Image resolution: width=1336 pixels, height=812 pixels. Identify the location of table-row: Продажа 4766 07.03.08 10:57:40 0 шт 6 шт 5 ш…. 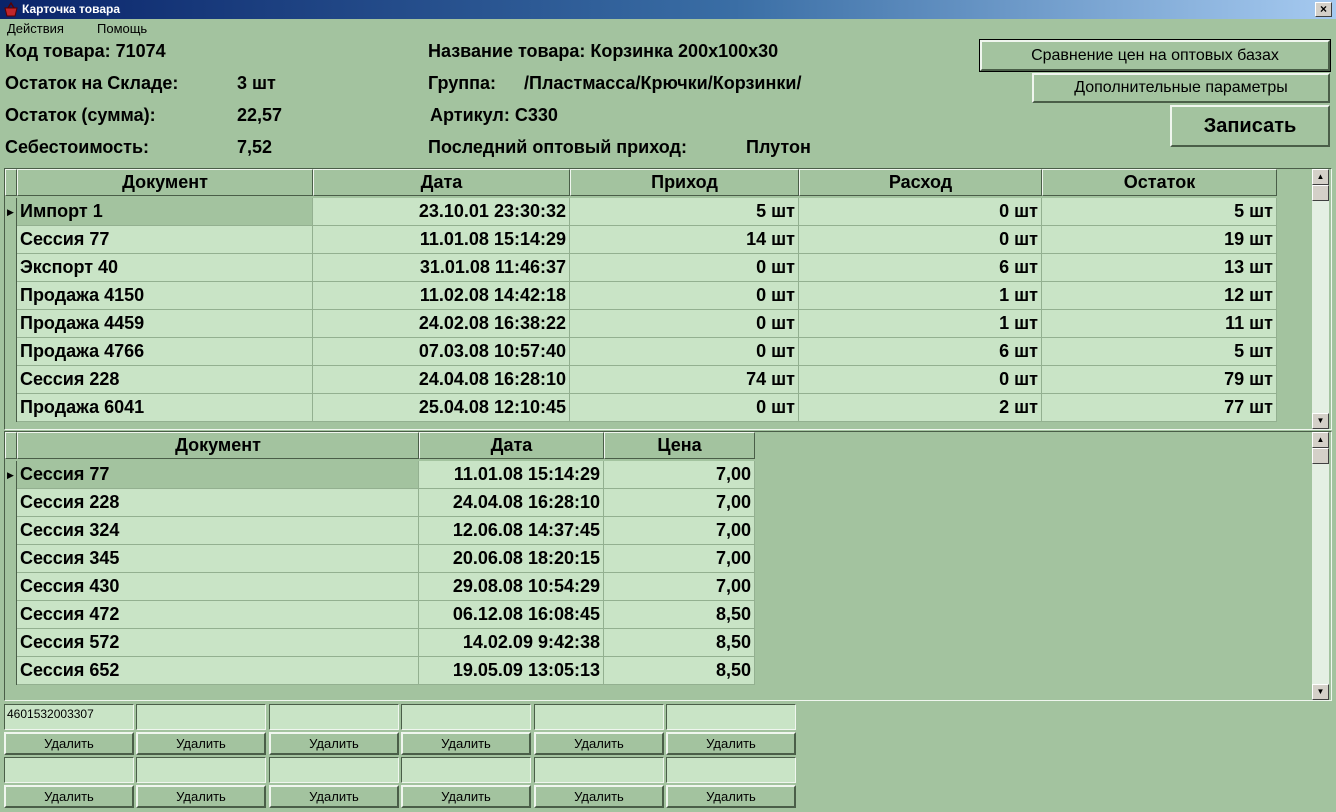
(641, 352).